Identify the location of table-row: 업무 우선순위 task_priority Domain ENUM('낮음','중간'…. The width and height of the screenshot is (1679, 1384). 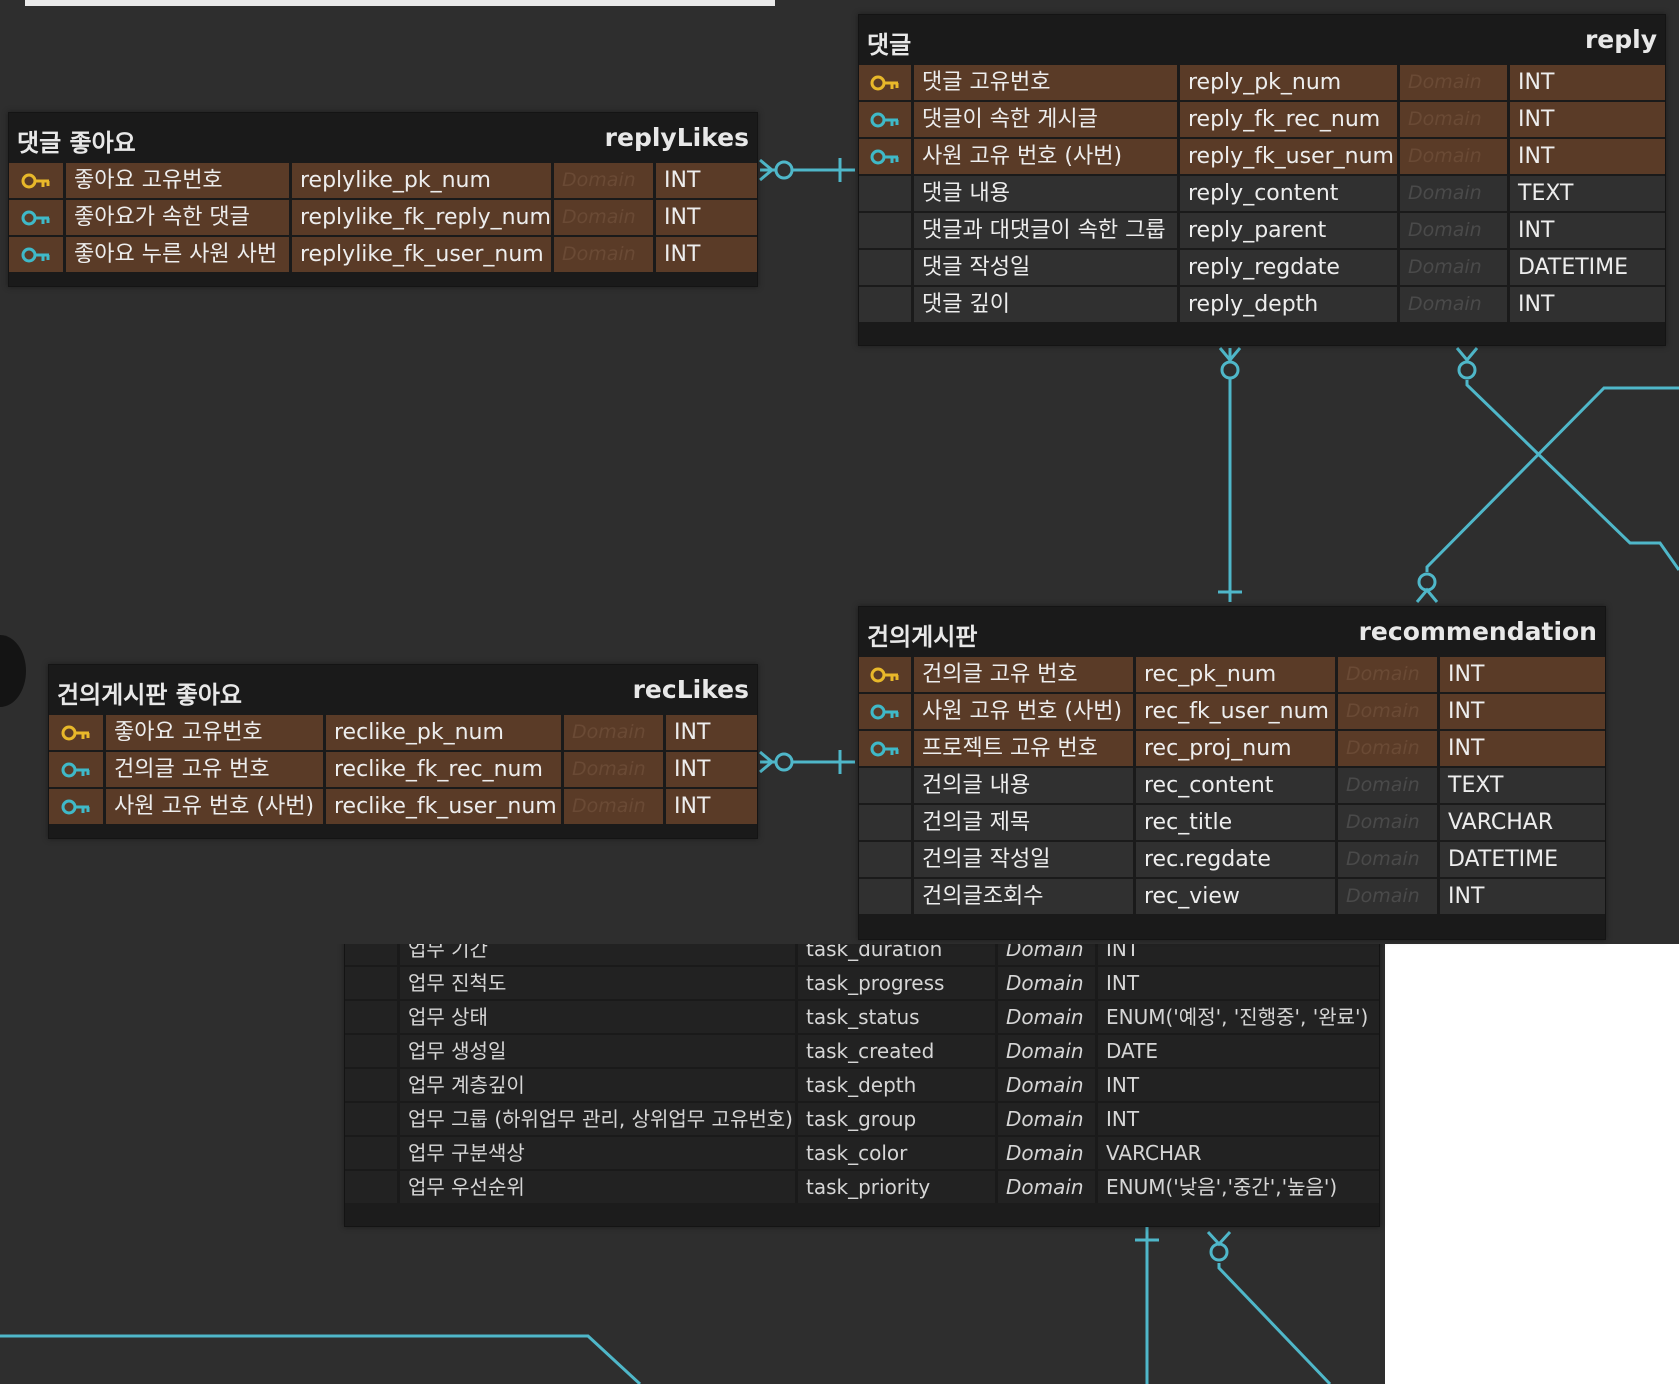
(862, 1186).